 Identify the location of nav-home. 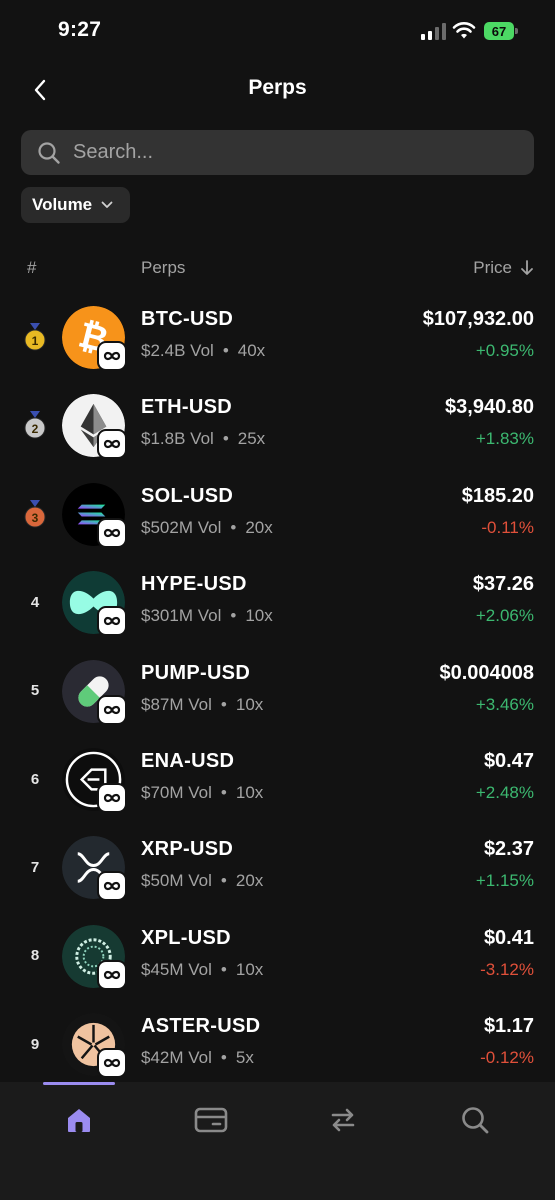
(79, 1120).